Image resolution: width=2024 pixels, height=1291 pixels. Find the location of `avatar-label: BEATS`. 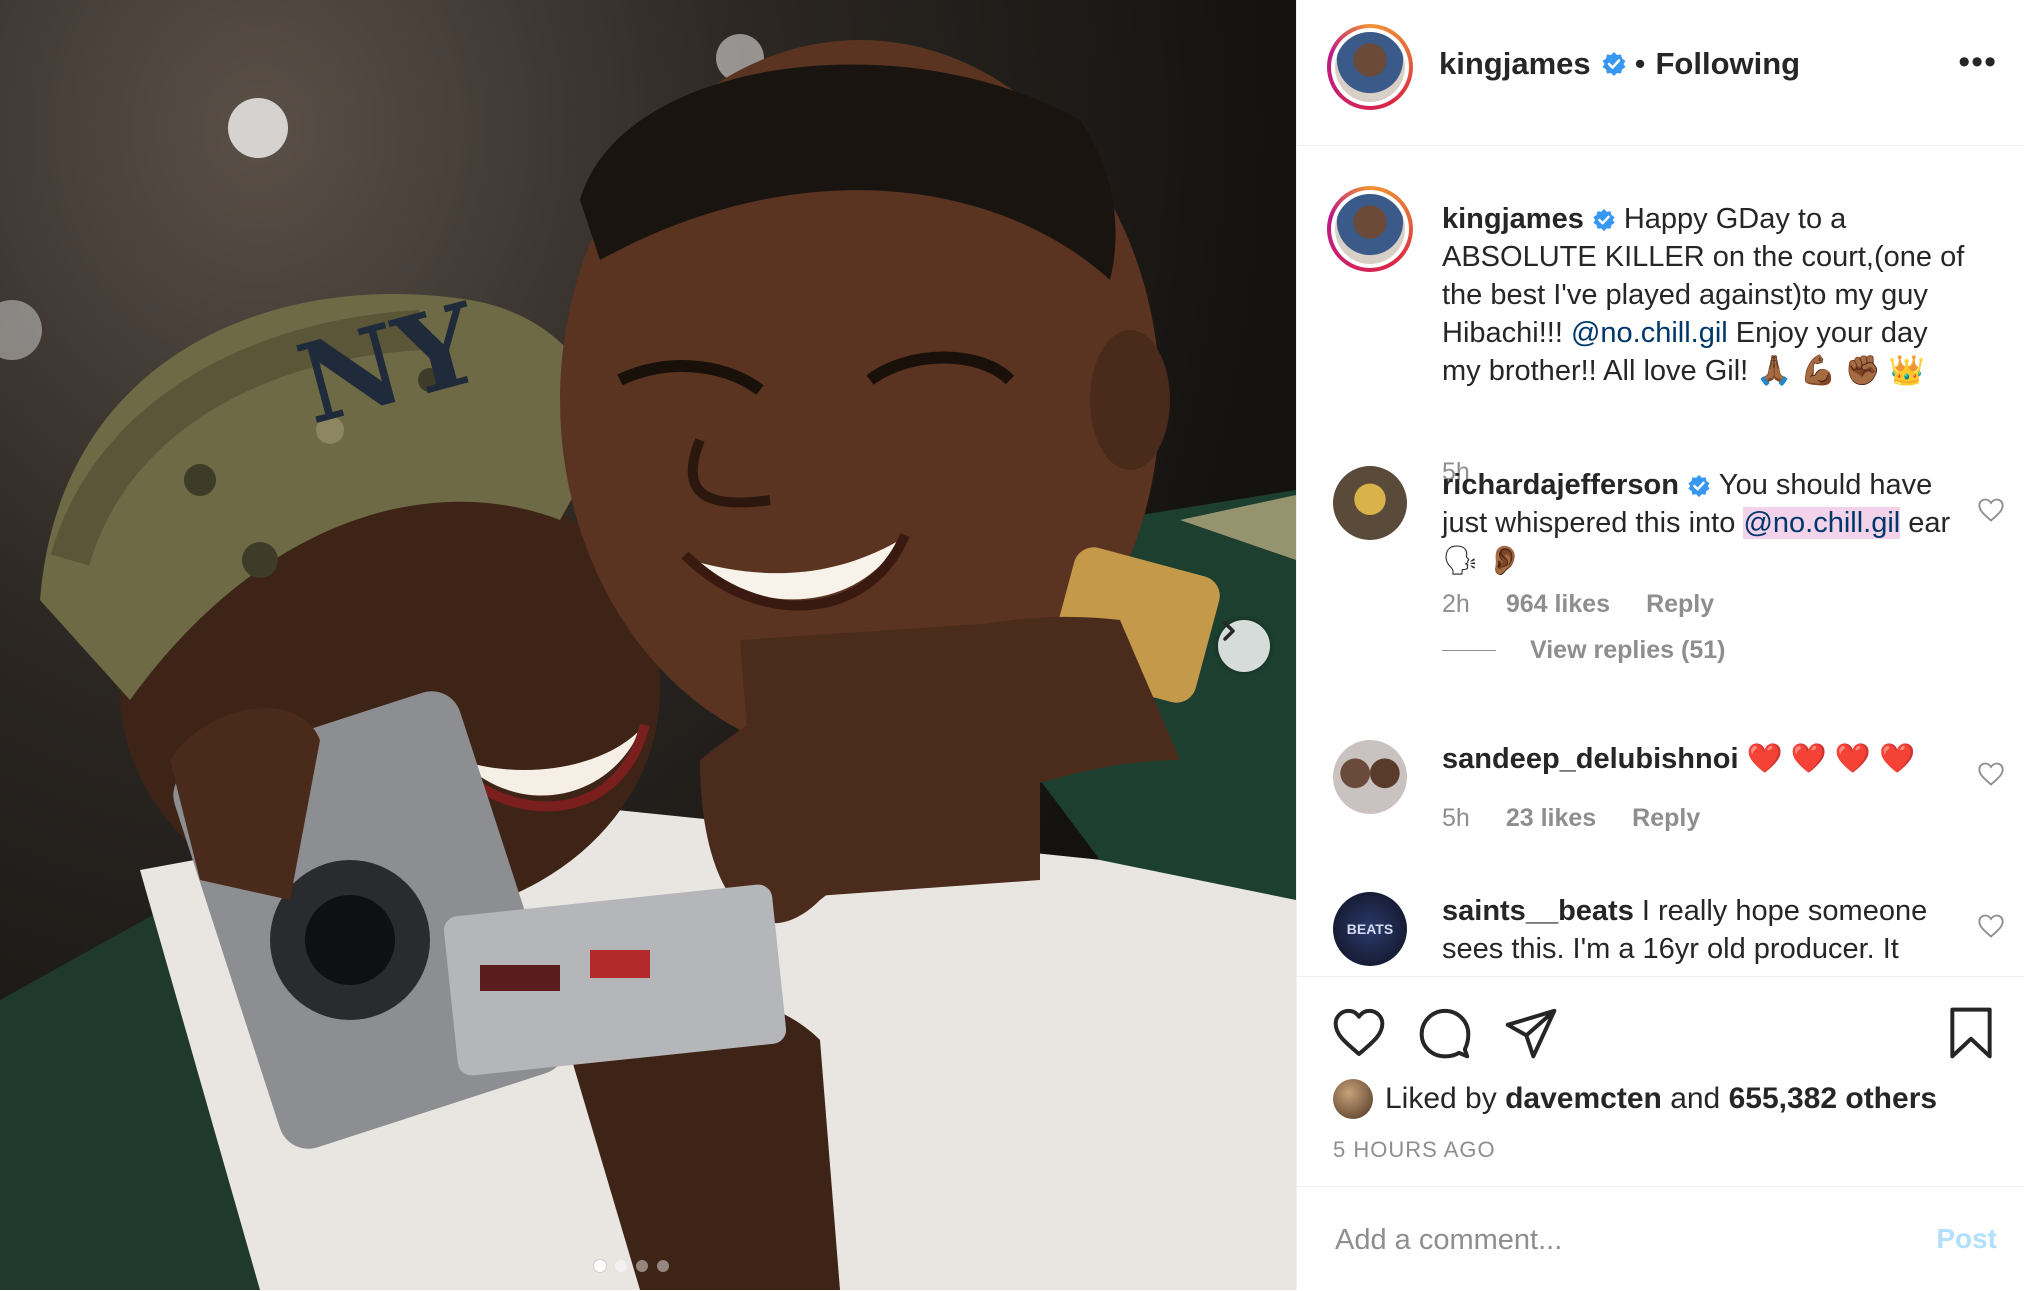

avatar-label: BEATS is located at coordinates (1370, 929).